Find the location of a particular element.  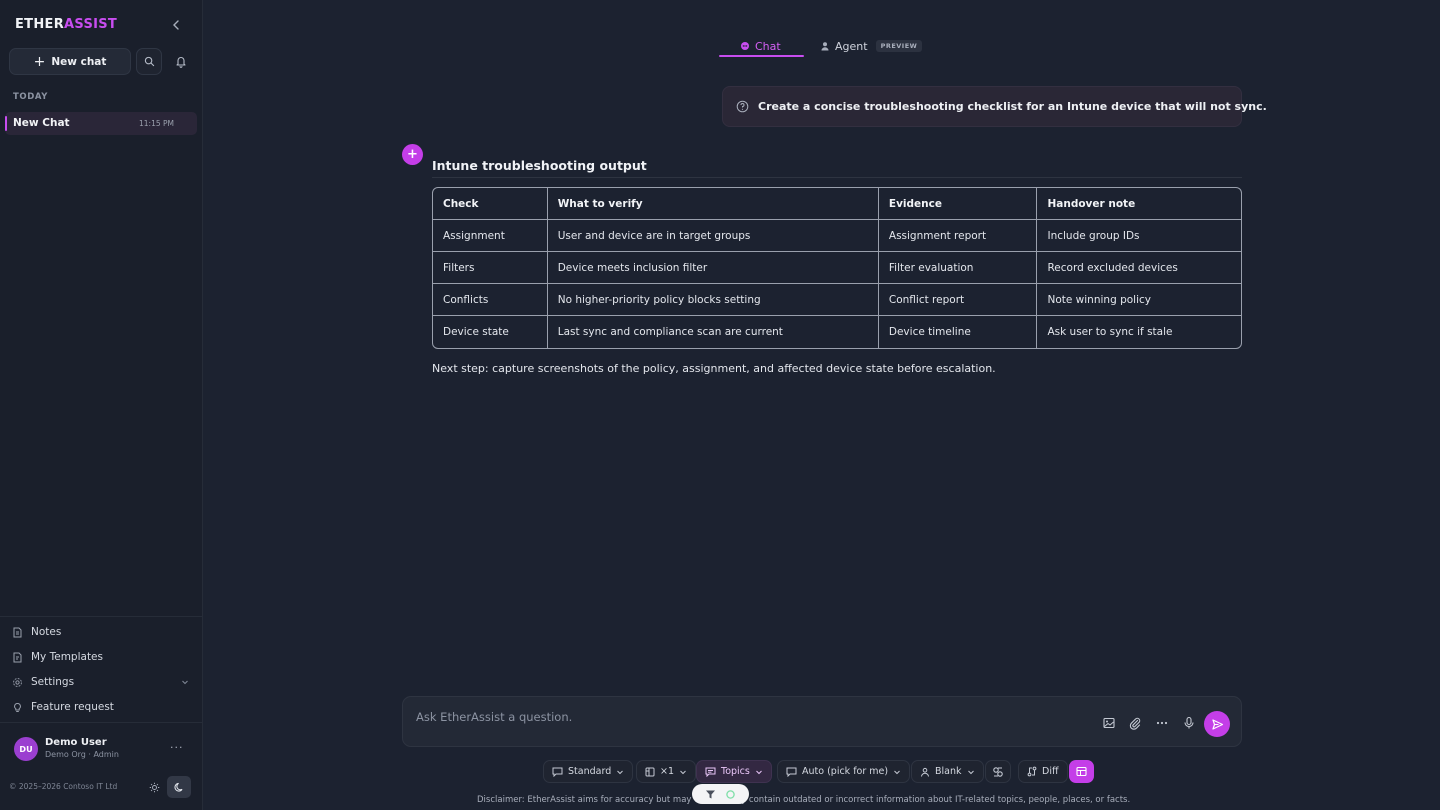

tab-agent-label: Agent is located at coordinates (851, 46).